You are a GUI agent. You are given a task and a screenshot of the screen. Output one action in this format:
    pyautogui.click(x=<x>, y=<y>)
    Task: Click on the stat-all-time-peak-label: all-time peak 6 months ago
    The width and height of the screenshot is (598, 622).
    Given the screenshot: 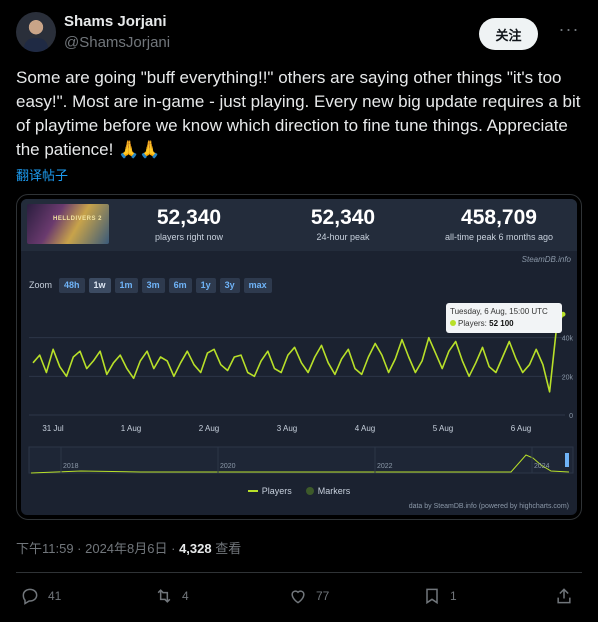 What is the action you would take?
    pyautogui.click(x=499, y=237)
    